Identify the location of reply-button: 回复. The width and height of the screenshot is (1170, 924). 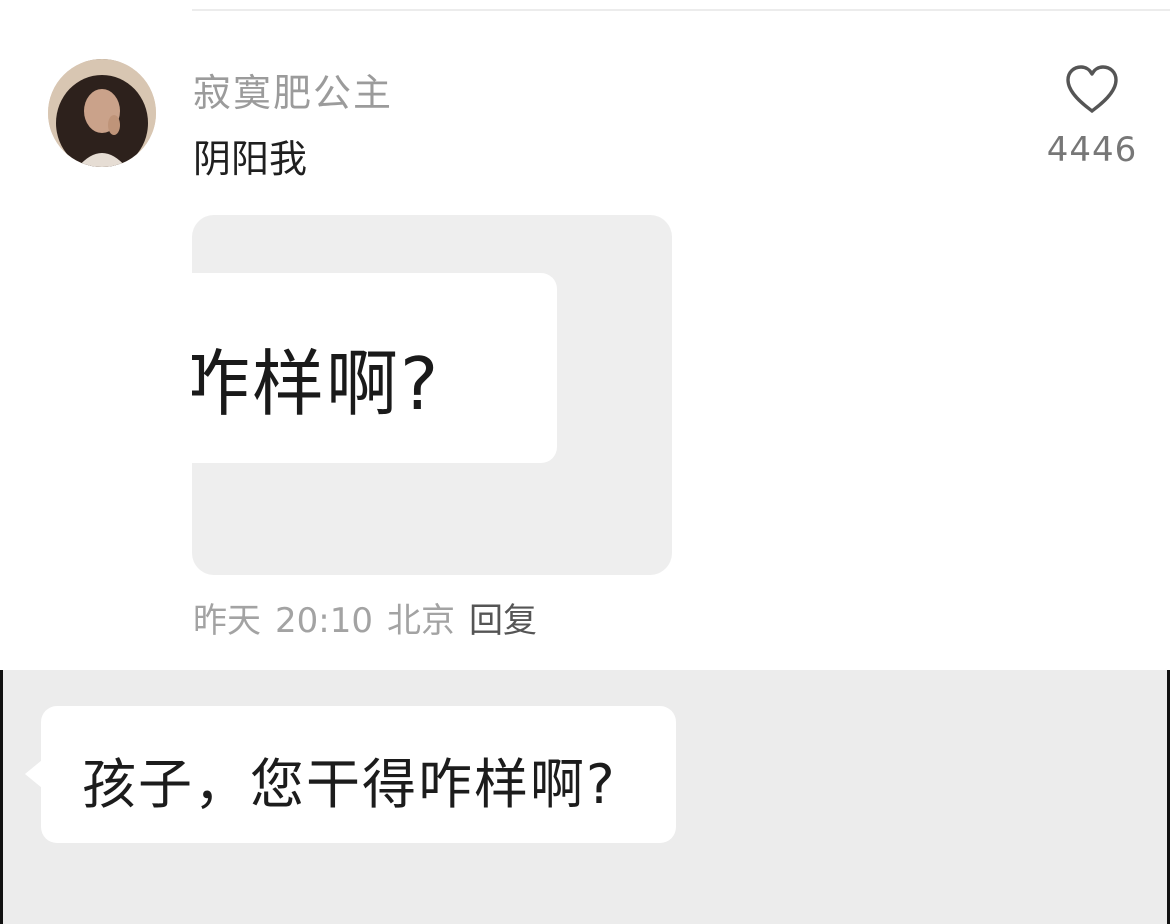
(503, 621).